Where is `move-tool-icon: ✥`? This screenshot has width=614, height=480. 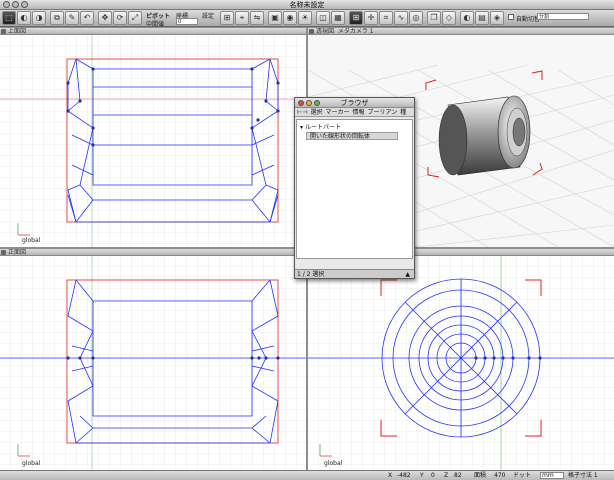
move-tool-icon: ✥ is located at coordinates (105, 18).